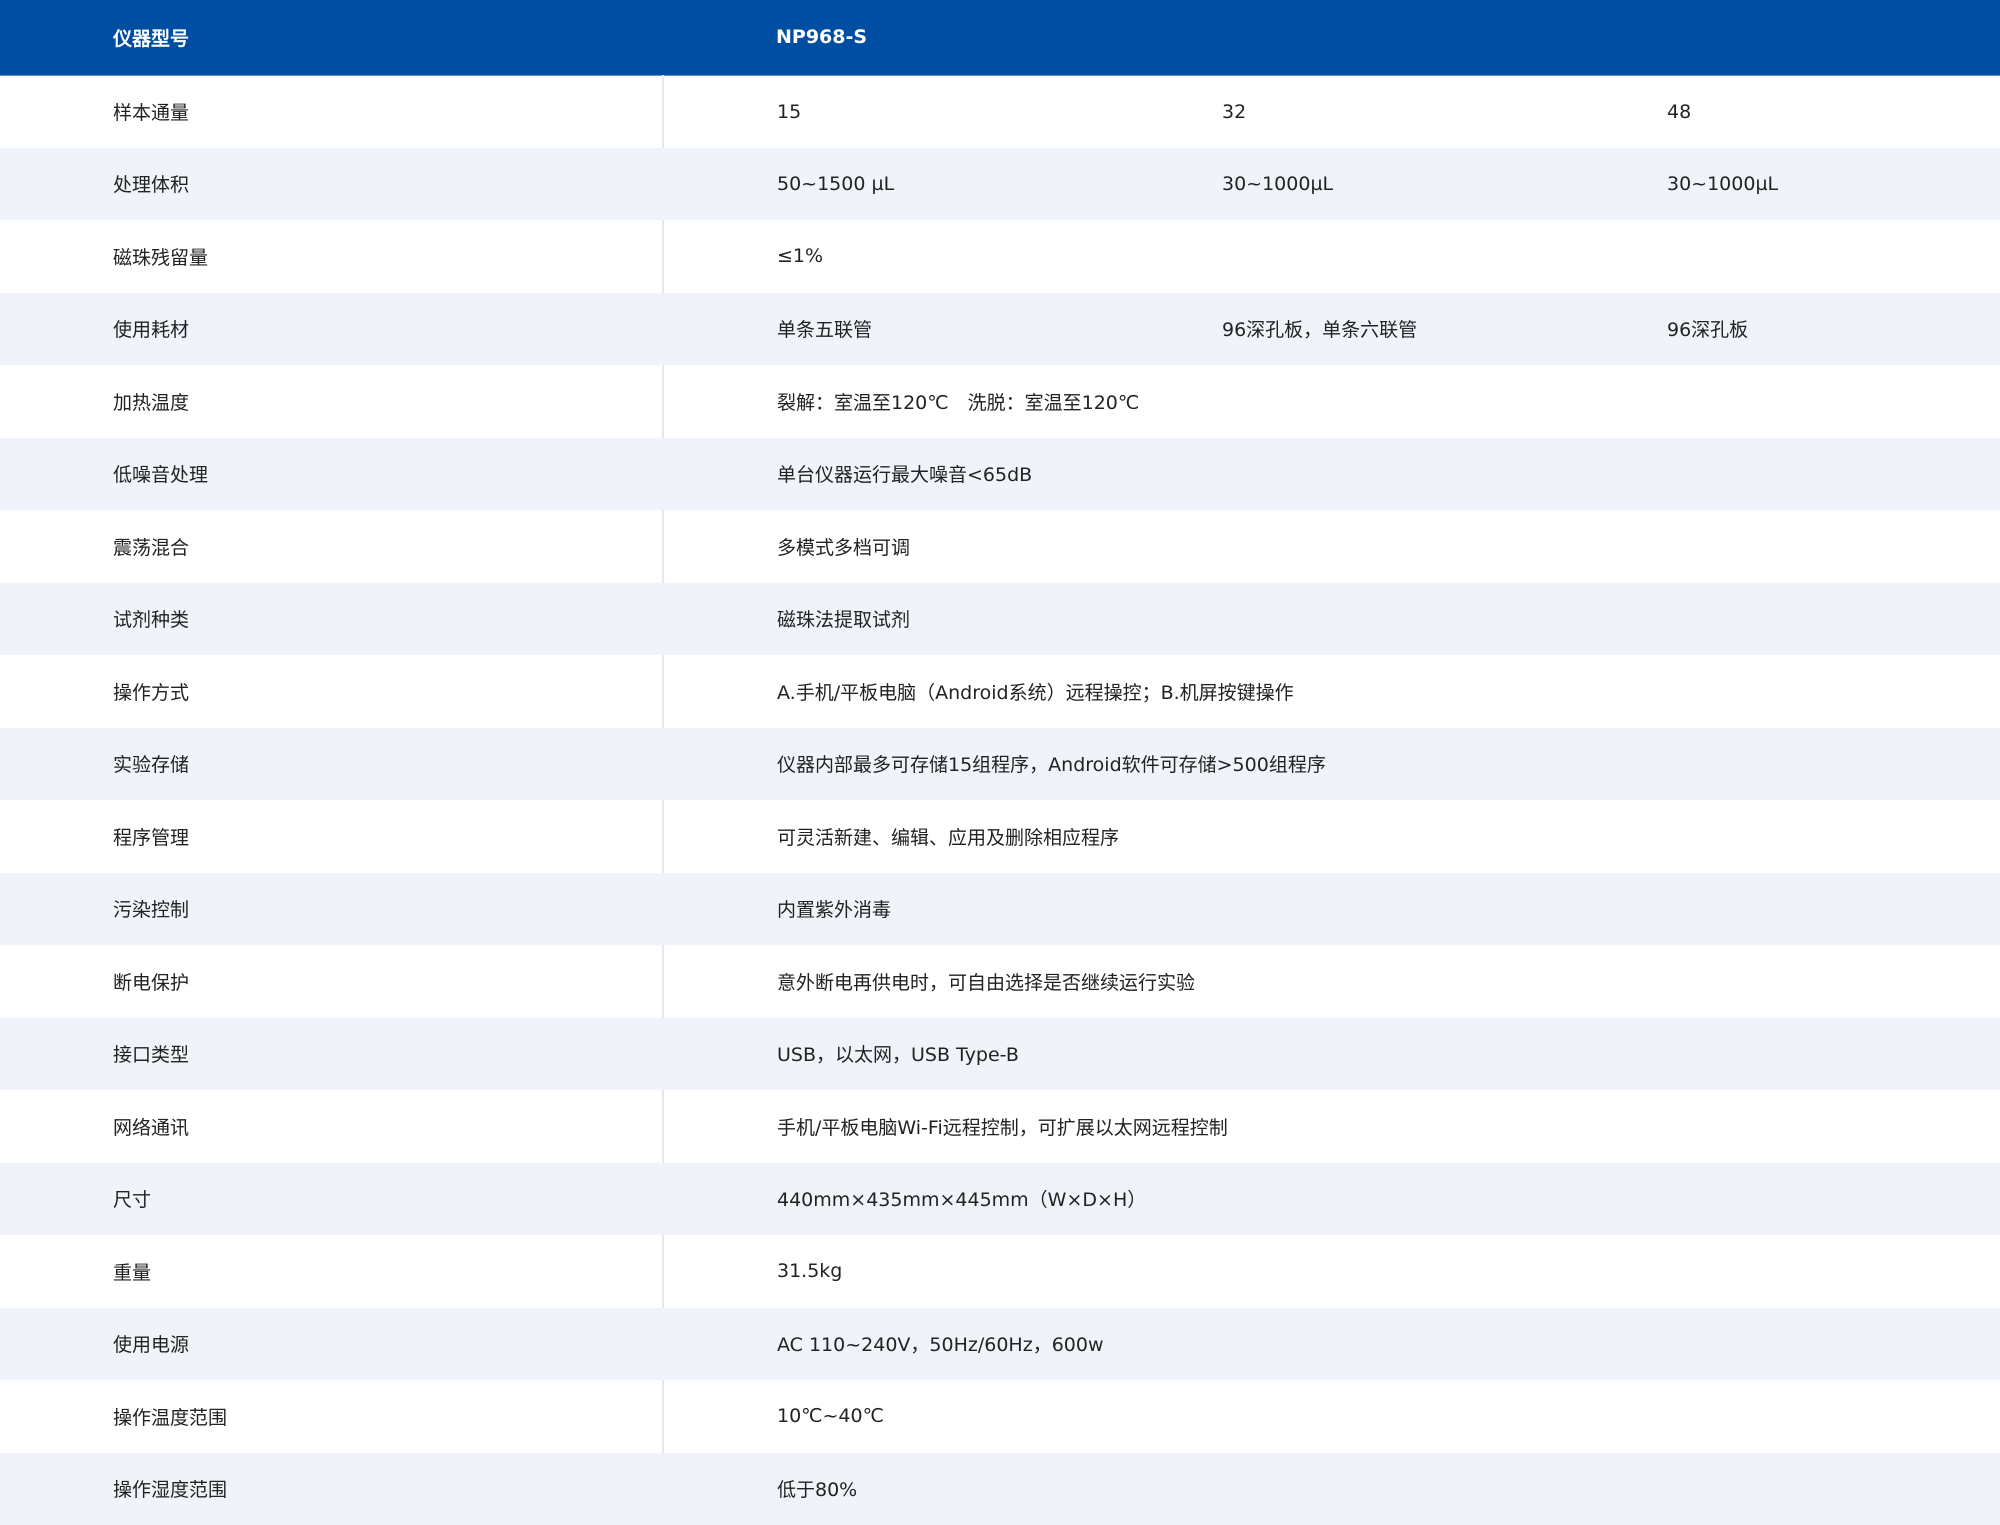 This screenshot has height=1525, width=2000. I want to click on table-row: 加热温度 裂解：室温至120℃ 洗脱：室温至120℃, so click(1000, 401).